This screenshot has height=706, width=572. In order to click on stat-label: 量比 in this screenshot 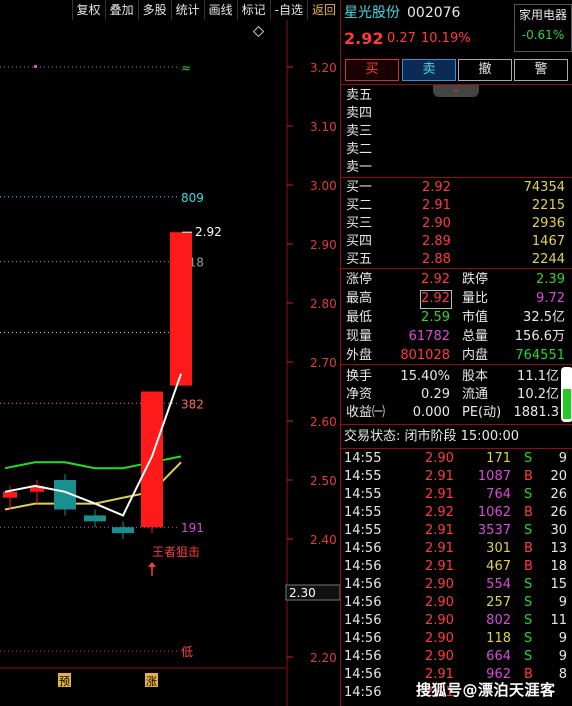, I will do `click(475, 298)`.